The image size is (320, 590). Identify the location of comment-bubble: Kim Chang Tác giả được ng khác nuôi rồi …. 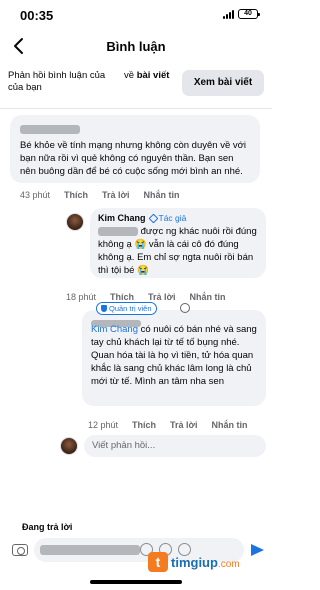
(178, 243).